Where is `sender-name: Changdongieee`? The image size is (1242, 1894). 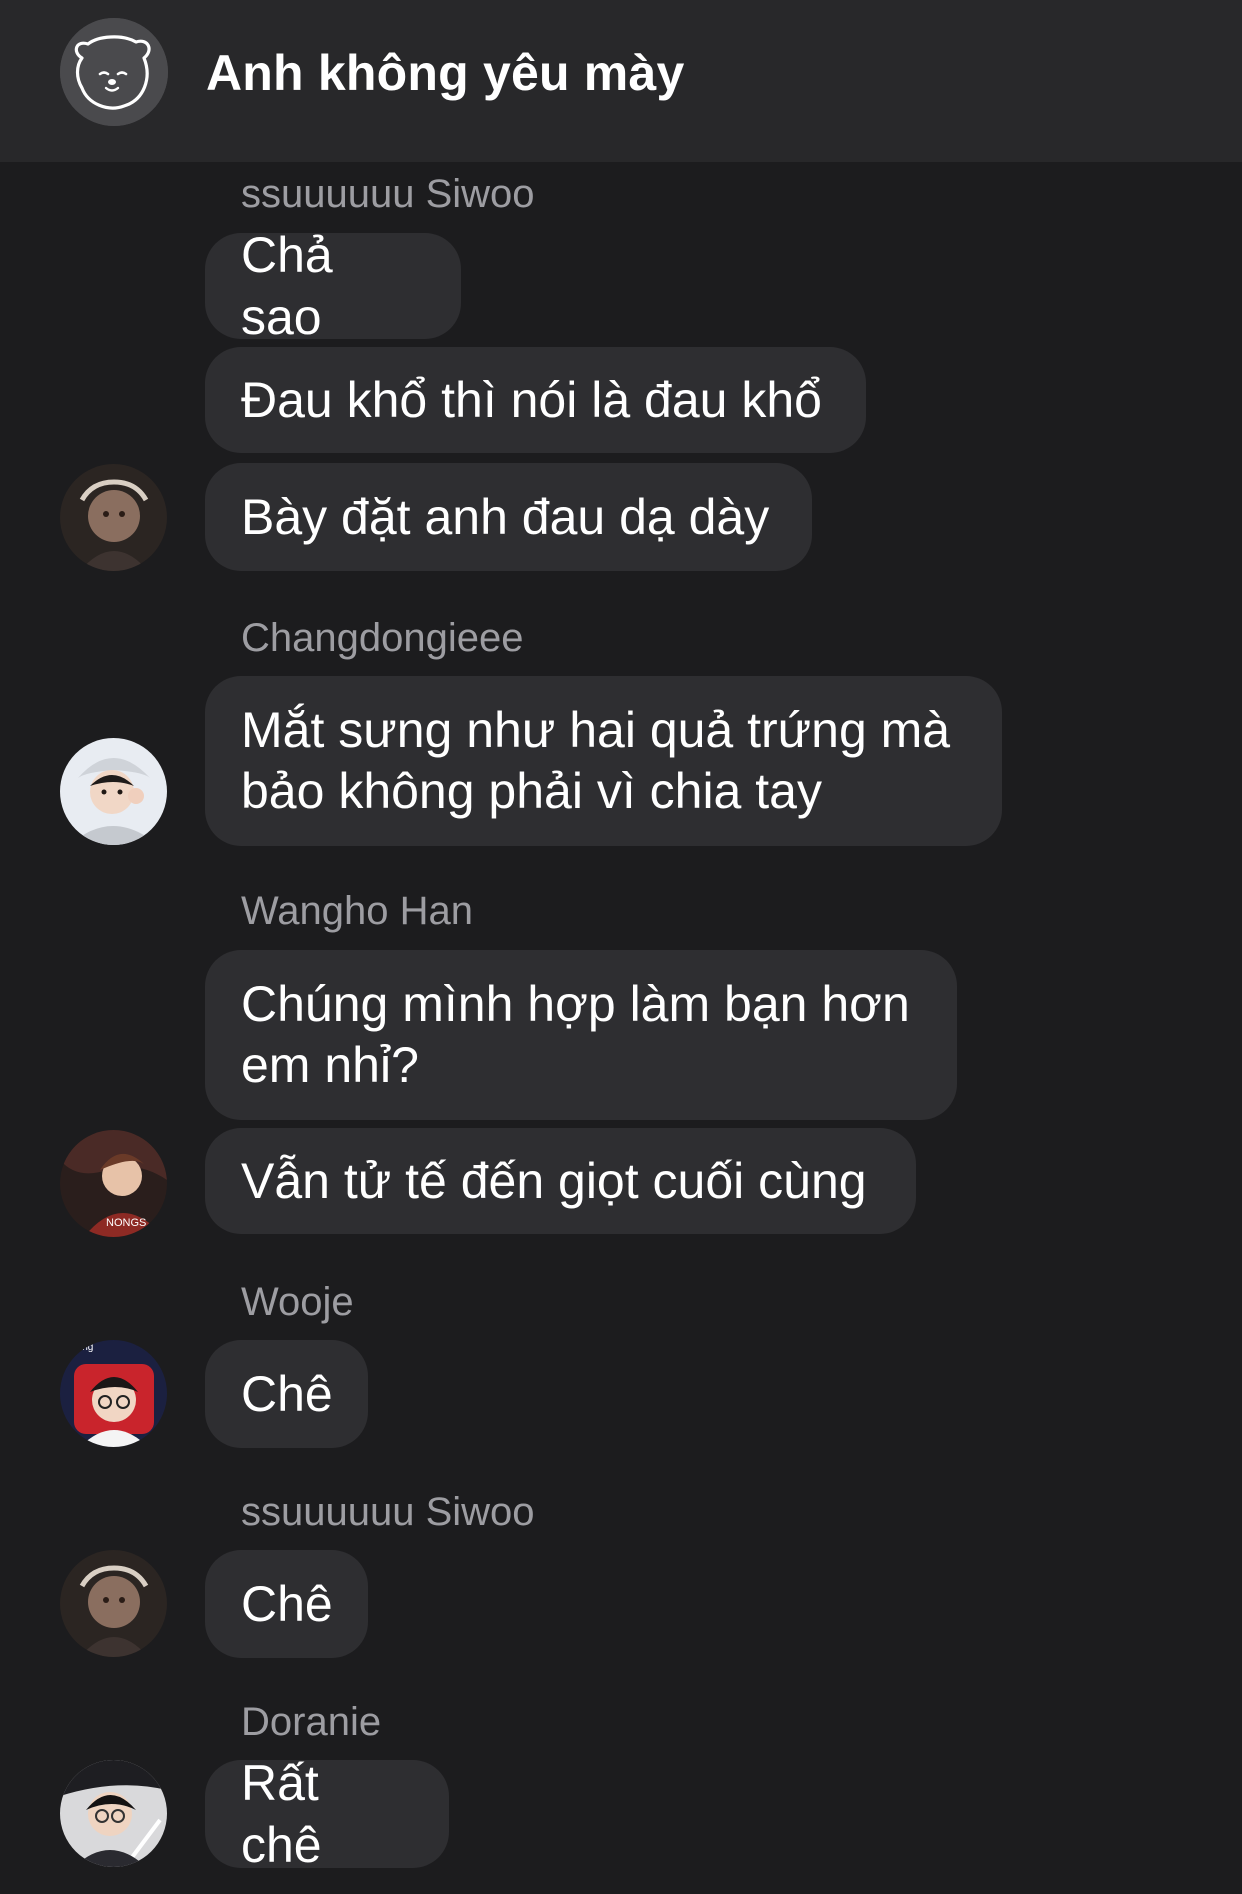
sender-name: Changdongieee is located at coordinates (382, 638).